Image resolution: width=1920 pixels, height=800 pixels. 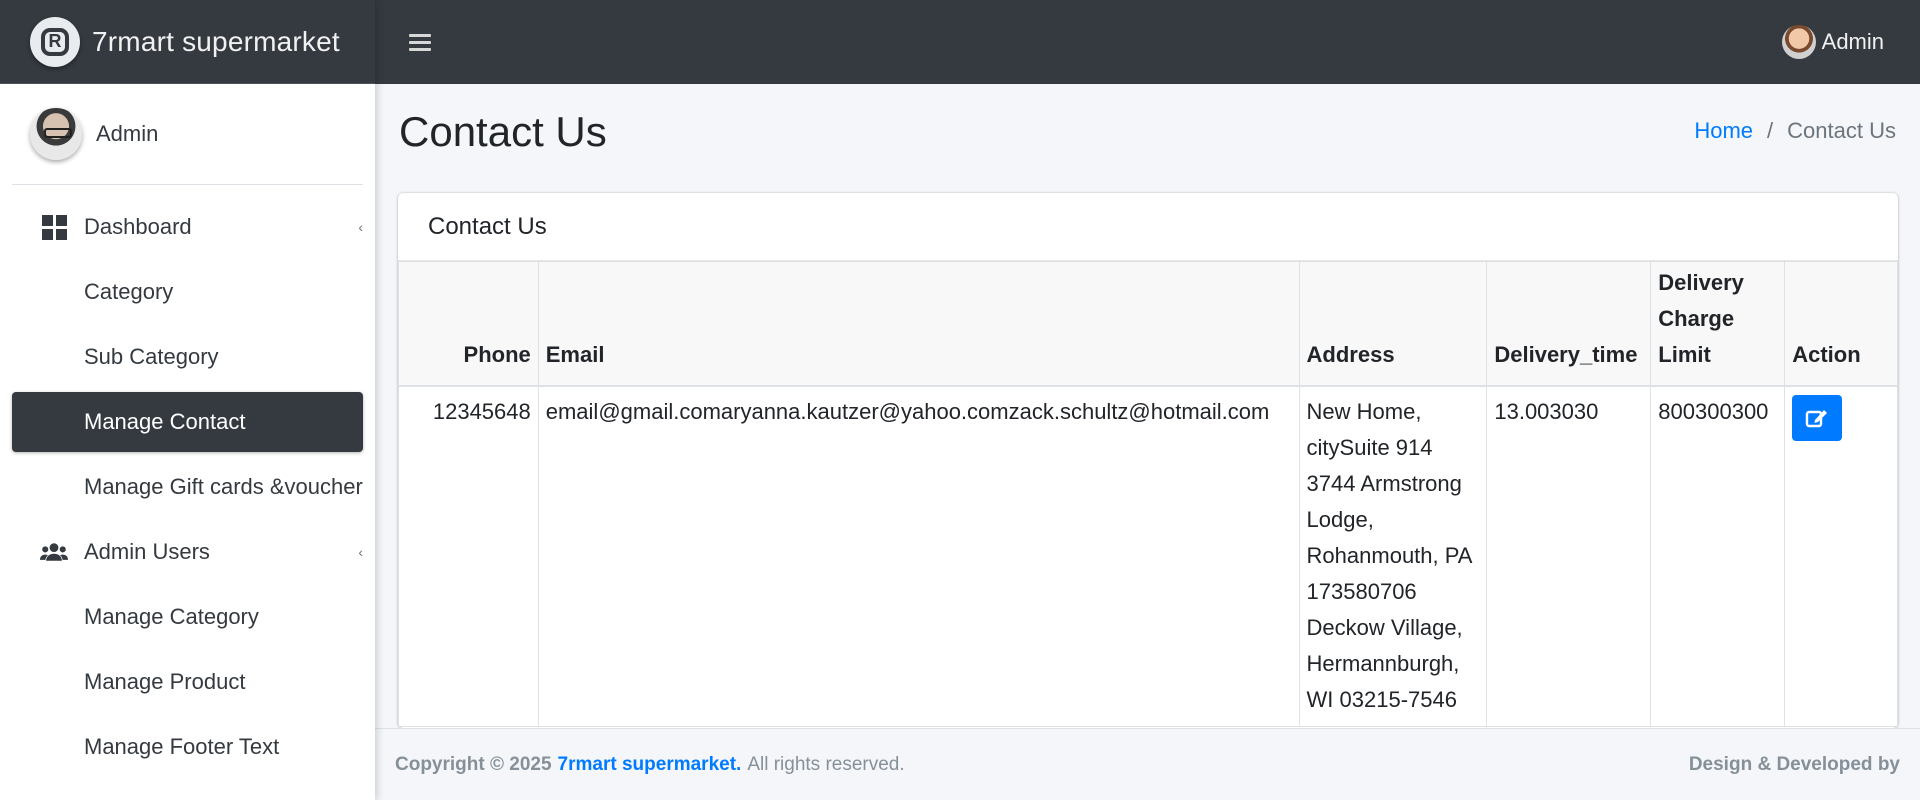 I want to click on card-title: Contact Us, so click(x=1148, y=227).